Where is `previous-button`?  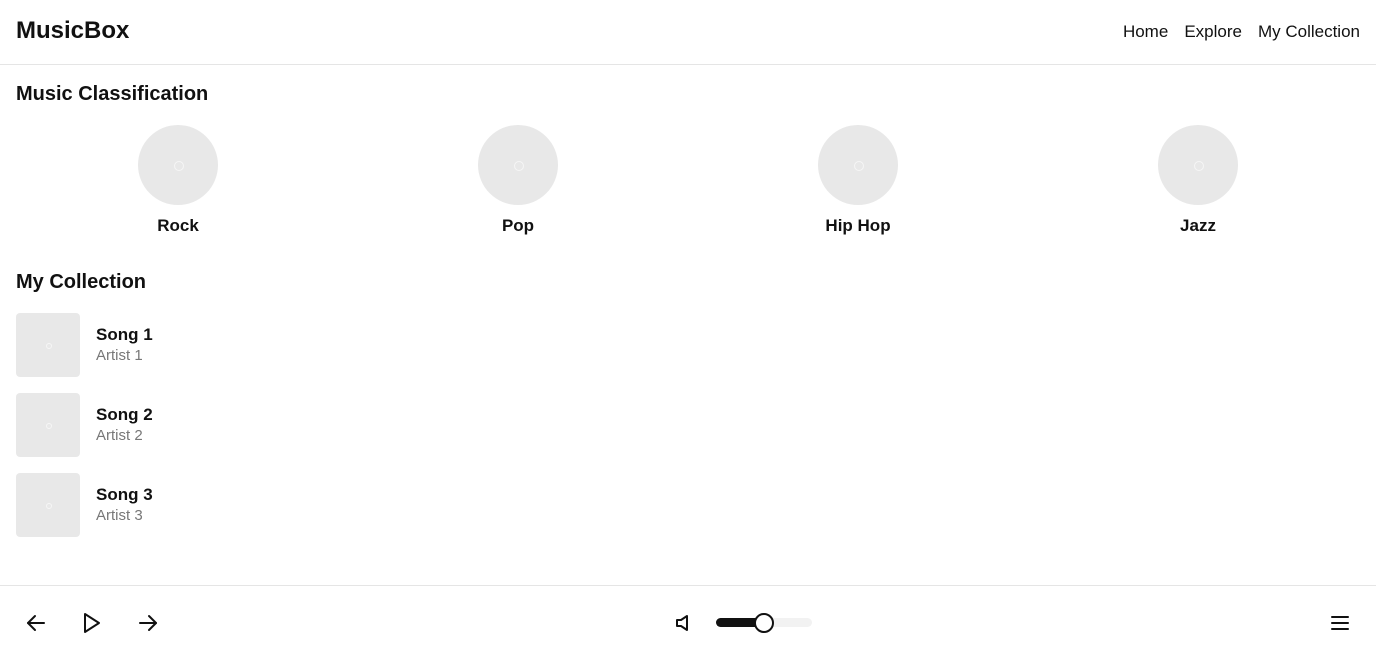 previous-button is located at coordinates (36, 623).